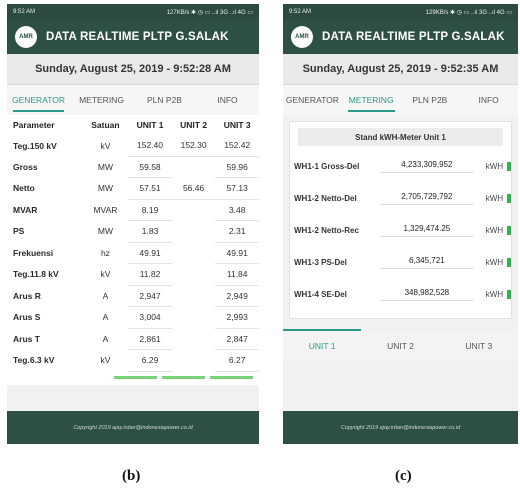  I want to click on unit-value: 59.96, so click(237, 167).